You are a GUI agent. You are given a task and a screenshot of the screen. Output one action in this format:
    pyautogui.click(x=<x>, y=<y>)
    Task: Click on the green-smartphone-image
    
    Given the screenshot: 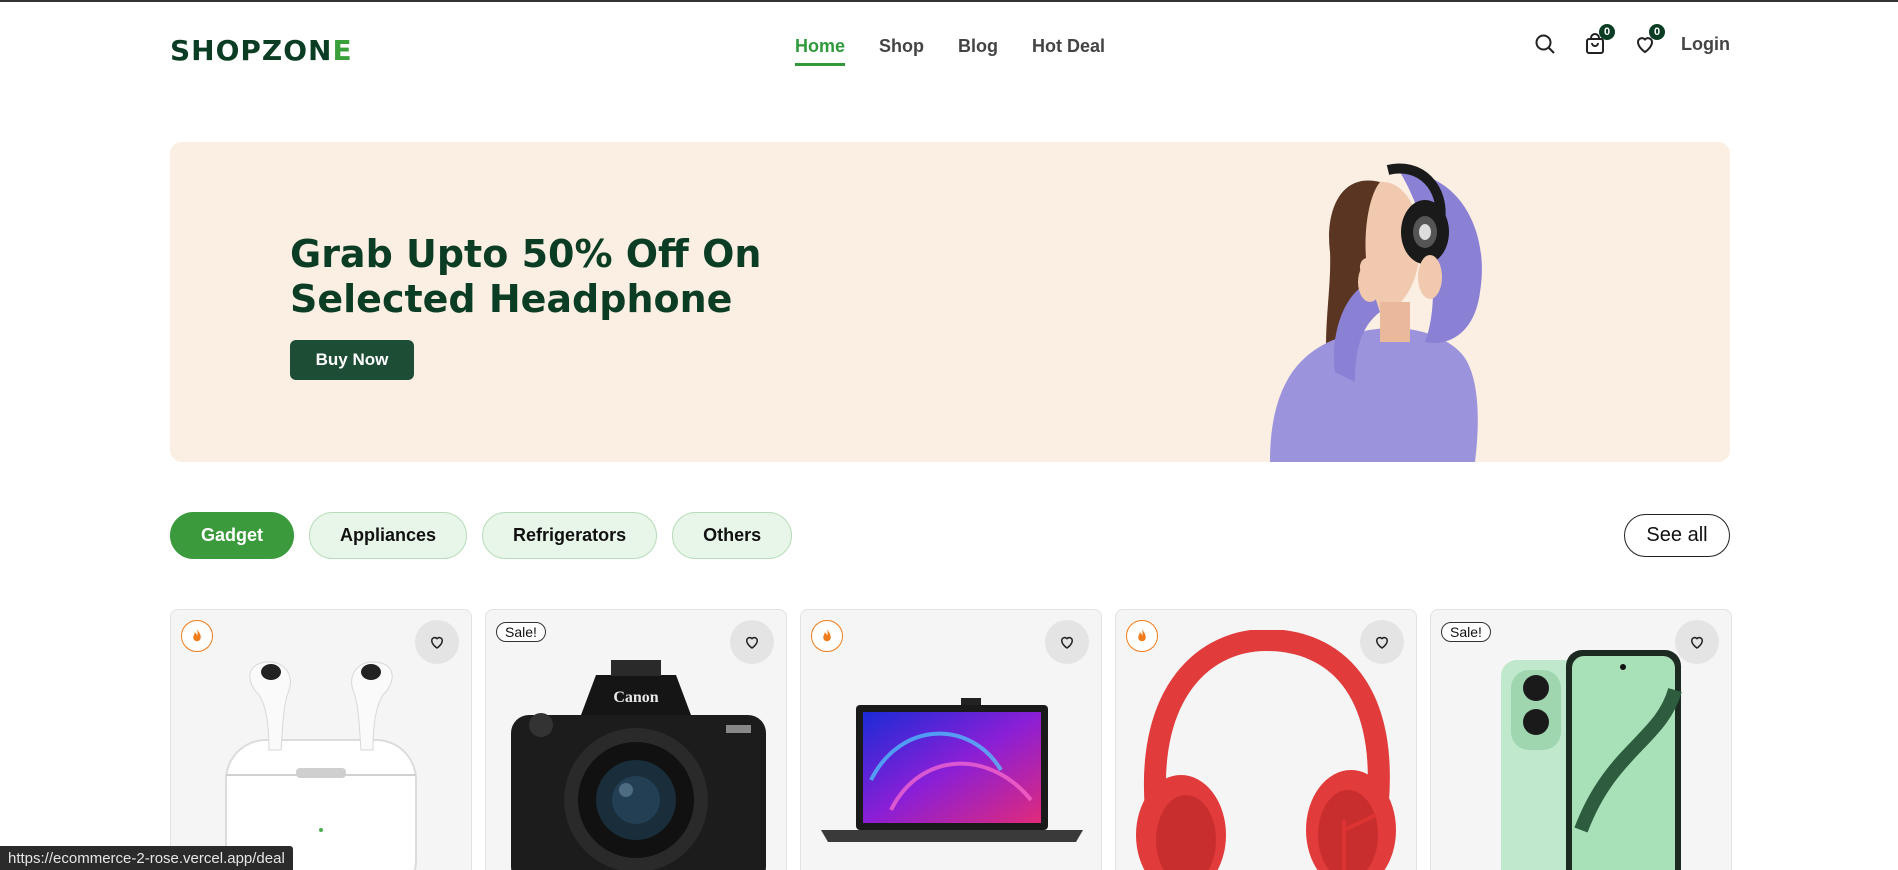 What is the action you would take?
    pyautogui.click(x=1591, y=760)
    